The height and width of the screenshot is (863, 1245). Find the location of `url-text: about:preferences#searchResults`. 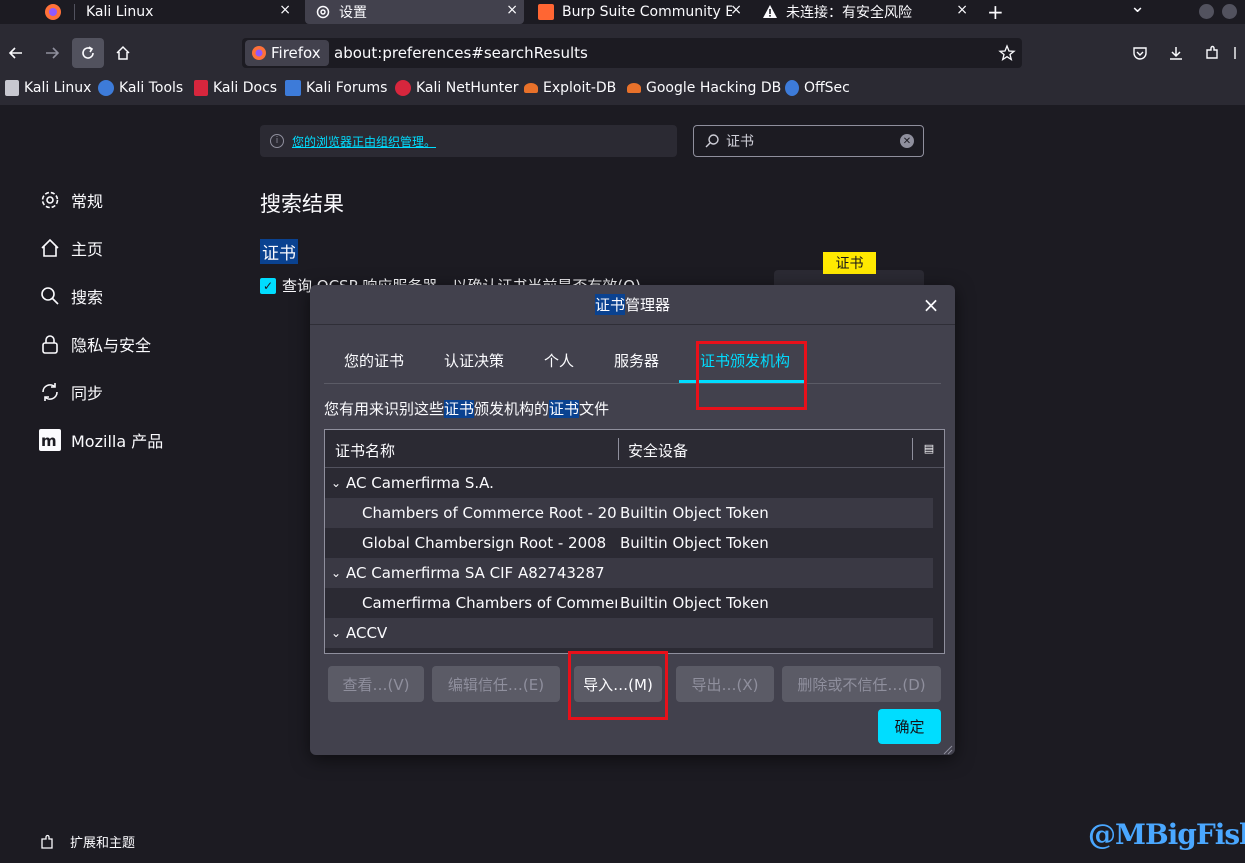

url-text: about:preferences#searchResults is located at coordinates (461, 53).